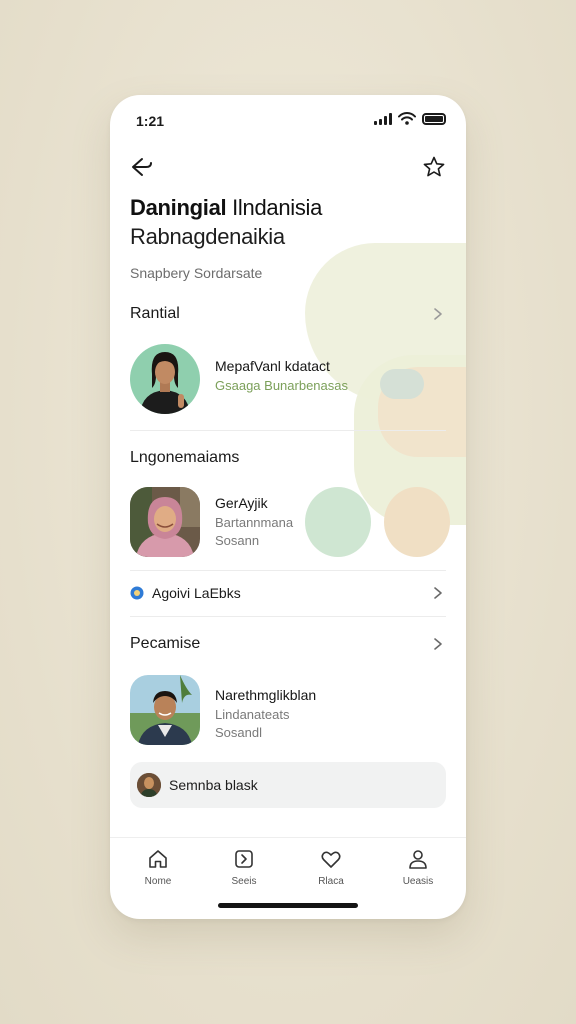  What do you see at coordinates (288, 314) in the screenshot?
I see `section-header-1: Rantial` at bounding box center [288, 314].